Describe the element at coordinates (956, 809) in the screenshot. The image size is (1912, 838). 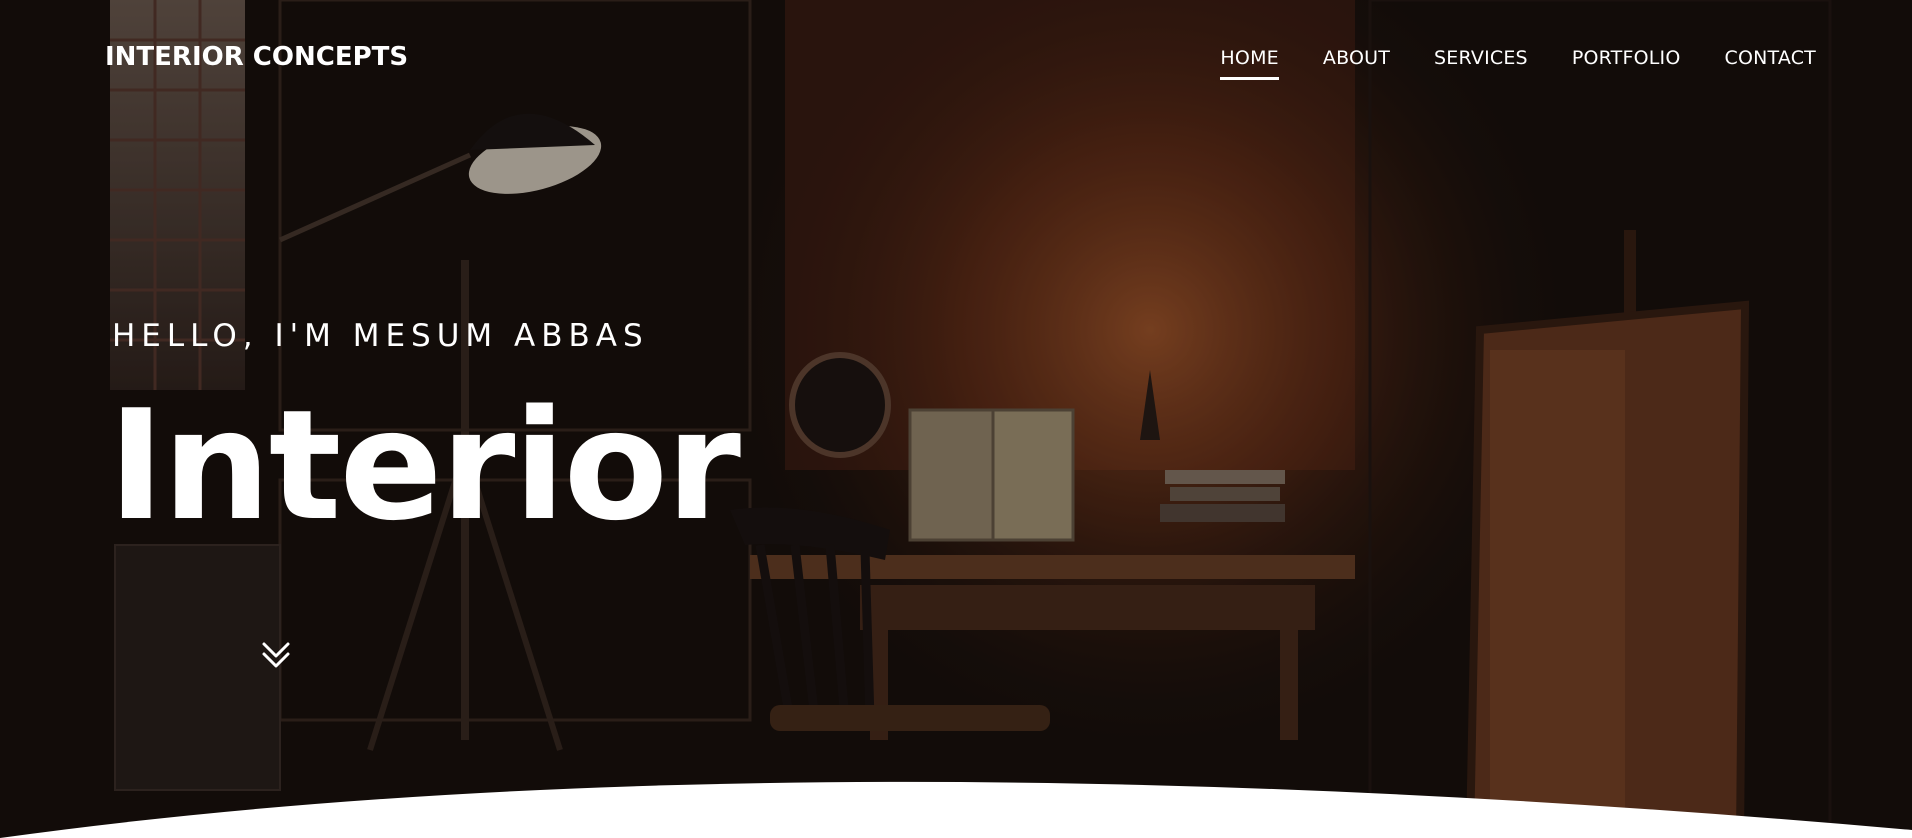
I see `hero-bottom-curve` at that location.